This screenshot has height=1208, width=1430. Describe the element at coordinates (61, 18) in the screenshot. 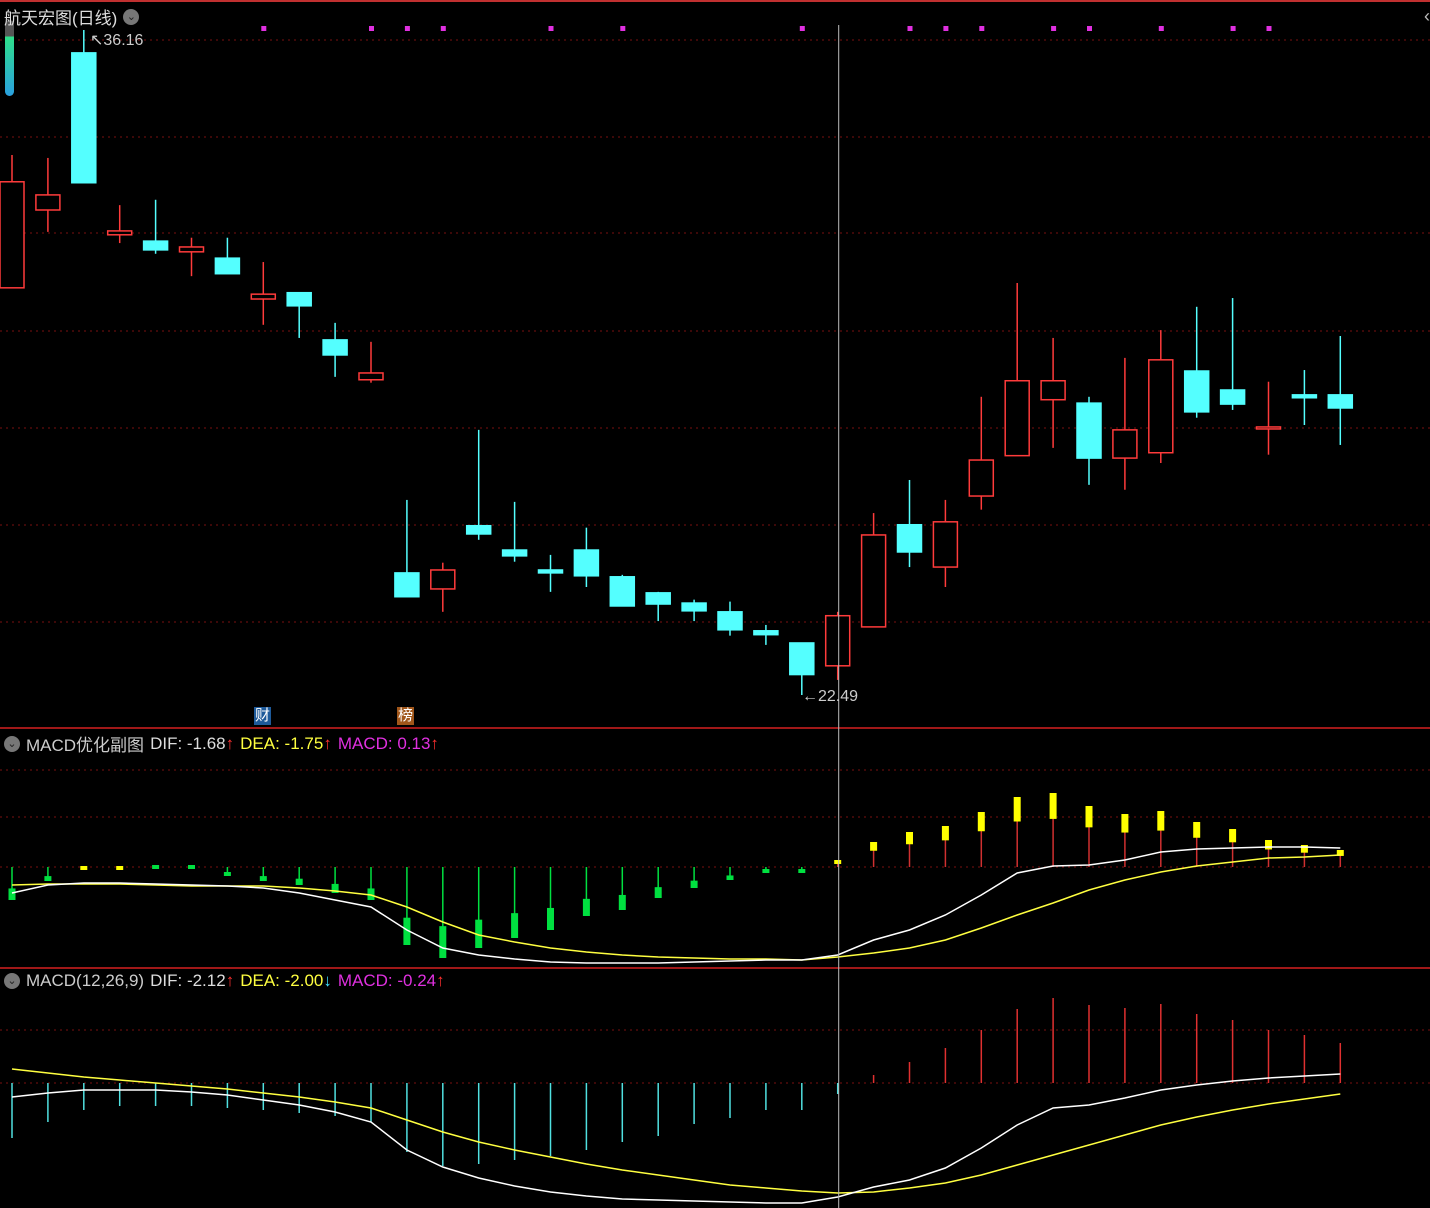

I see `stock-title: 航天宏图(日线)` at that location.